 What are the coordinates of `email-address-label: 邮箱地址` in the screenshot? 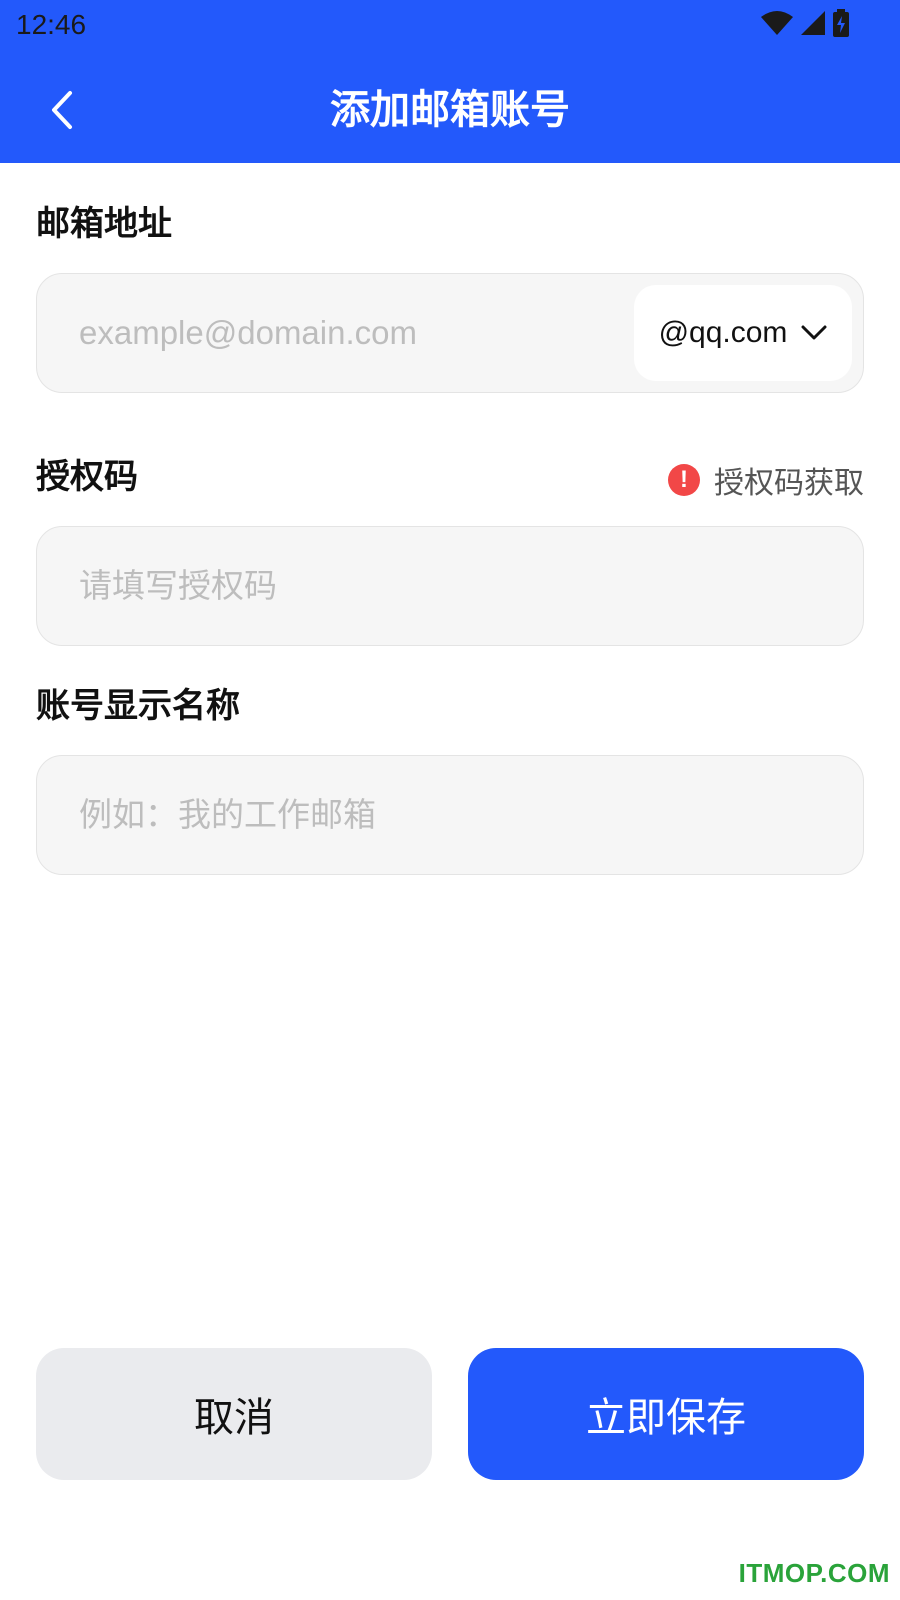 It's located at (104, 224).